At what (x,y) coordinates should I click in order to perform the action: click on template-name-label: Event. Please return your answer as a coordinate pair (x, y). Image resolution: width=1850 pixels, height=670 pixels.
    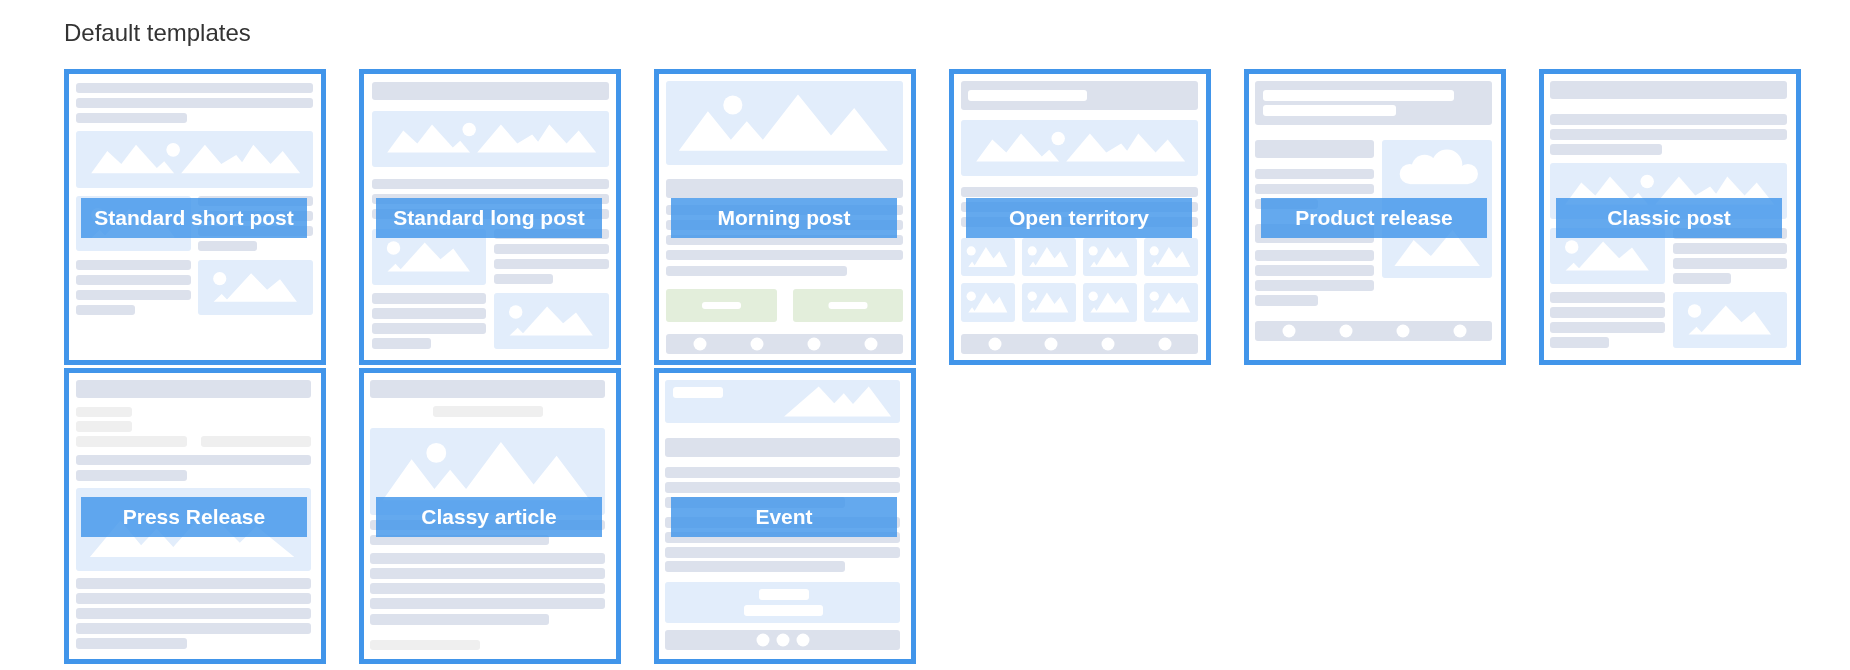
    Looking at the image, I should click on (784, 517).